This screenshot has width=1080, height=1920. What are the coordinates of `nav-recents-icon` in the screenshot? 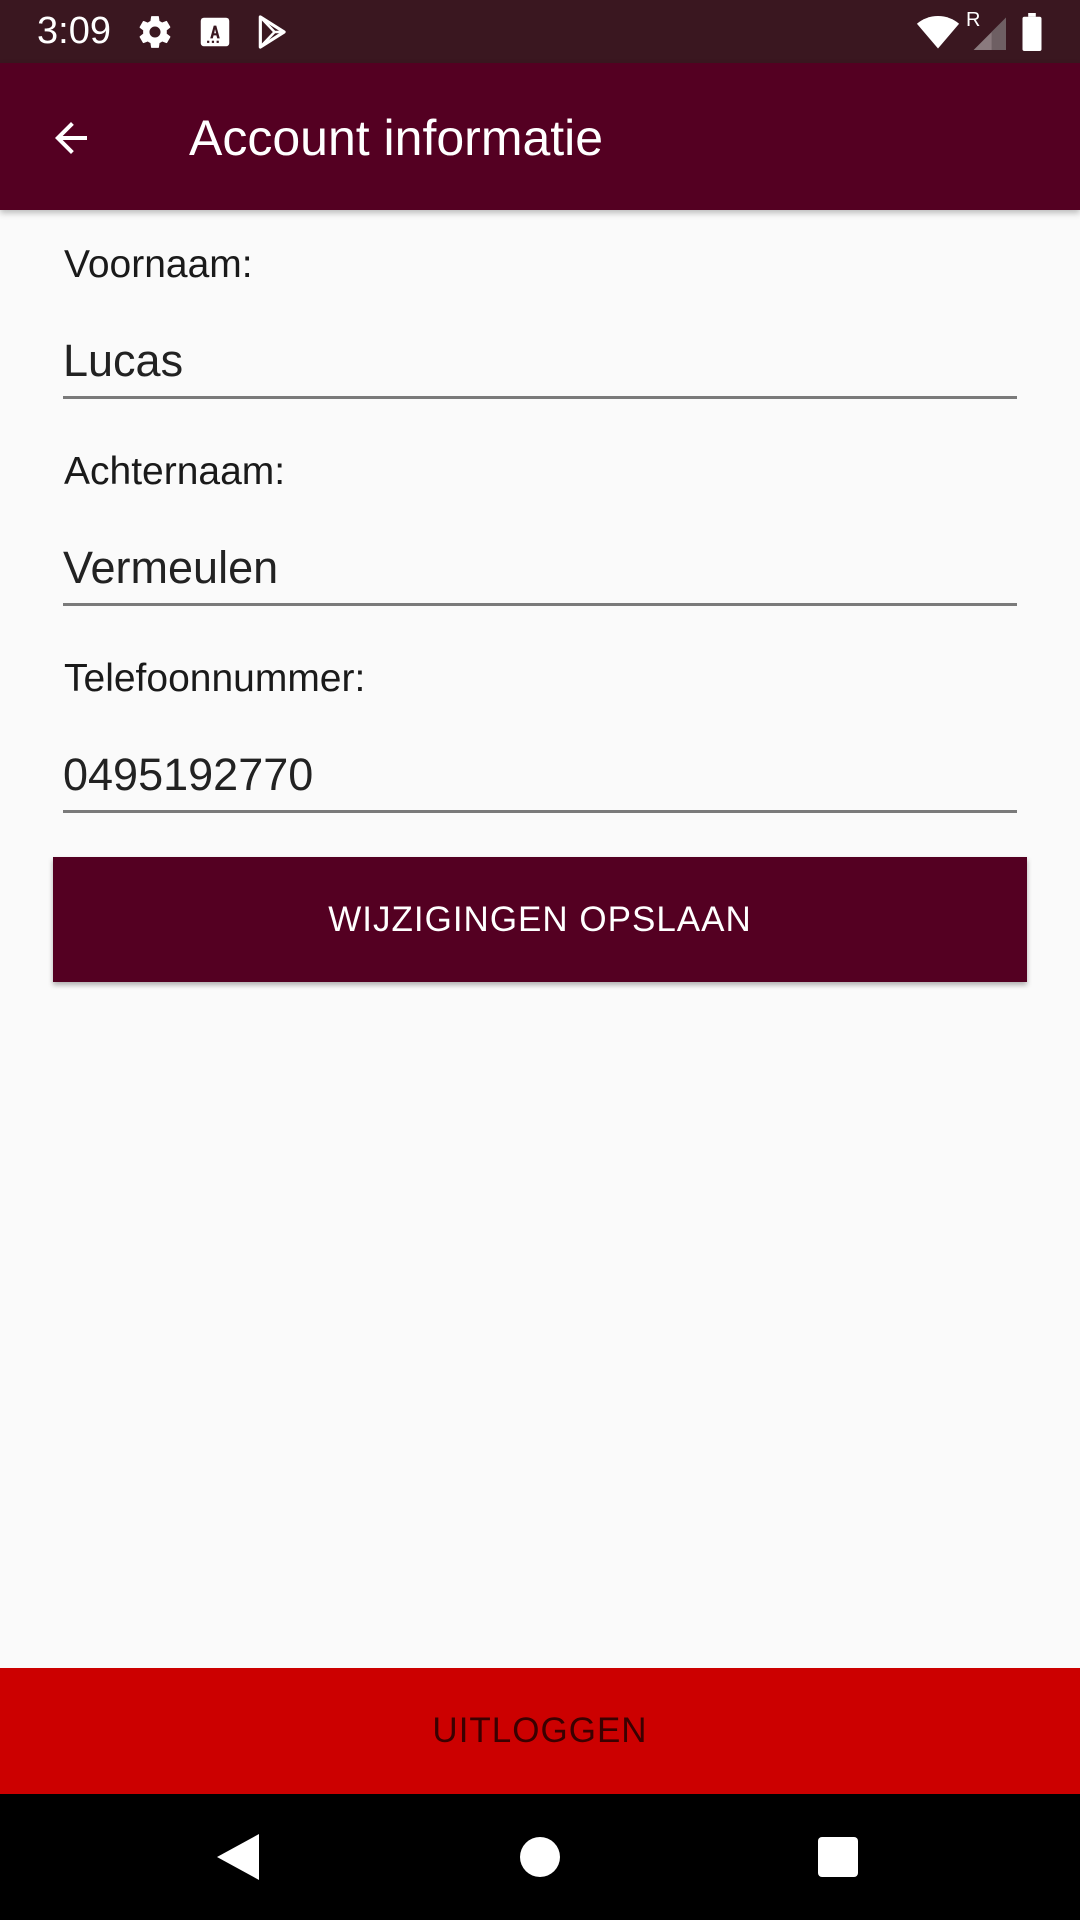 It's located at (838, 1857).